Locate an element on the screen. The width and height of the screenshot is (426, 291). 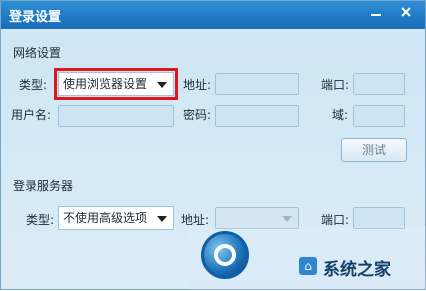
server-type-value: 不使用高级选项 is located at coordinates (105, 218).